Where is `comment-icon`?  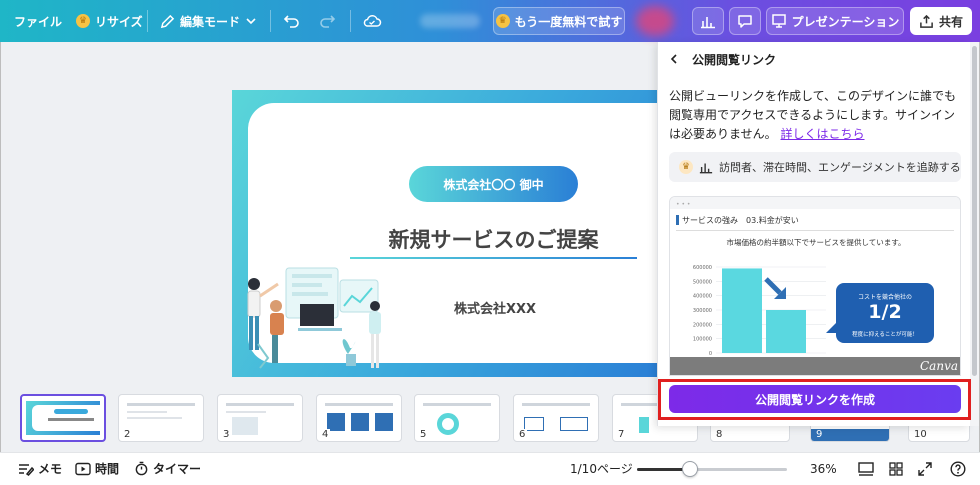 comment-icon is located at coordinates (745, 21).